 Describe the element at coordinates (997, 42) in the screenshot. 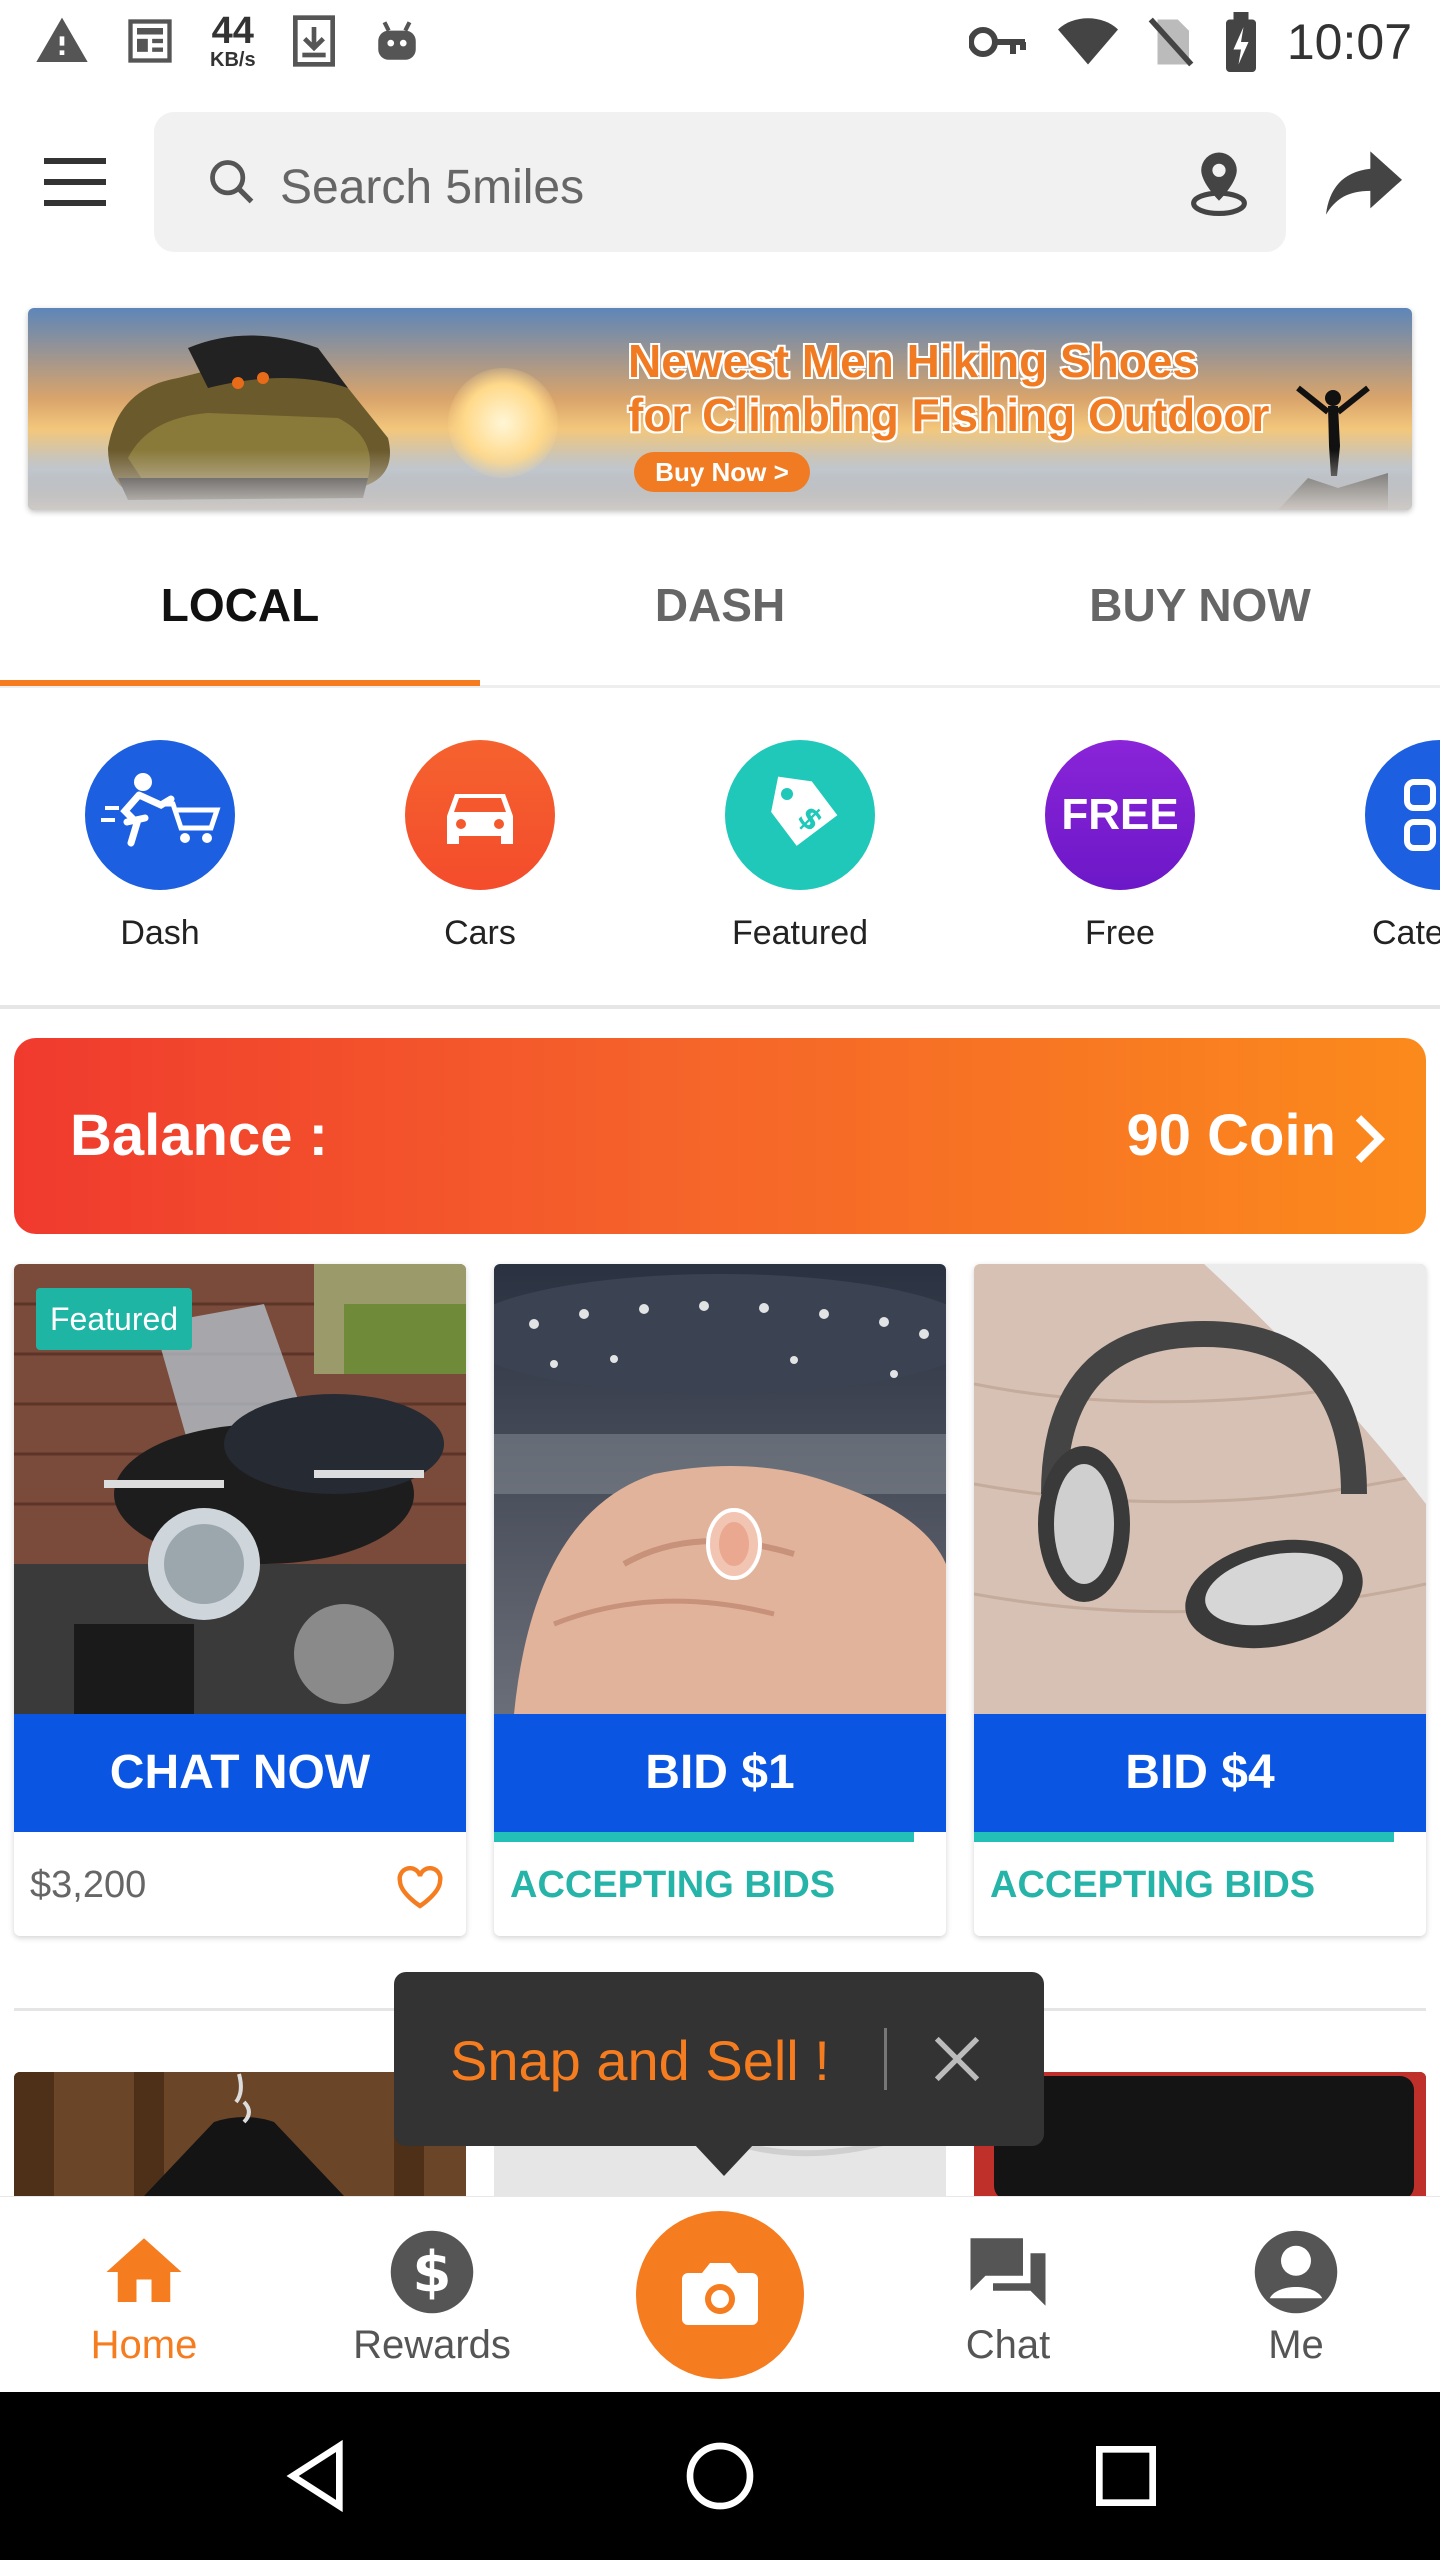

I see `vpn-key-icon` at that location.